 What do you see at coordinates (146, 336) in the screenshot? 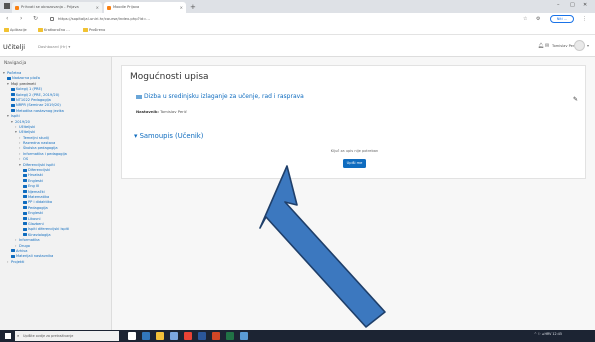
I see `edge-icon` at bounding box center [146, 336].